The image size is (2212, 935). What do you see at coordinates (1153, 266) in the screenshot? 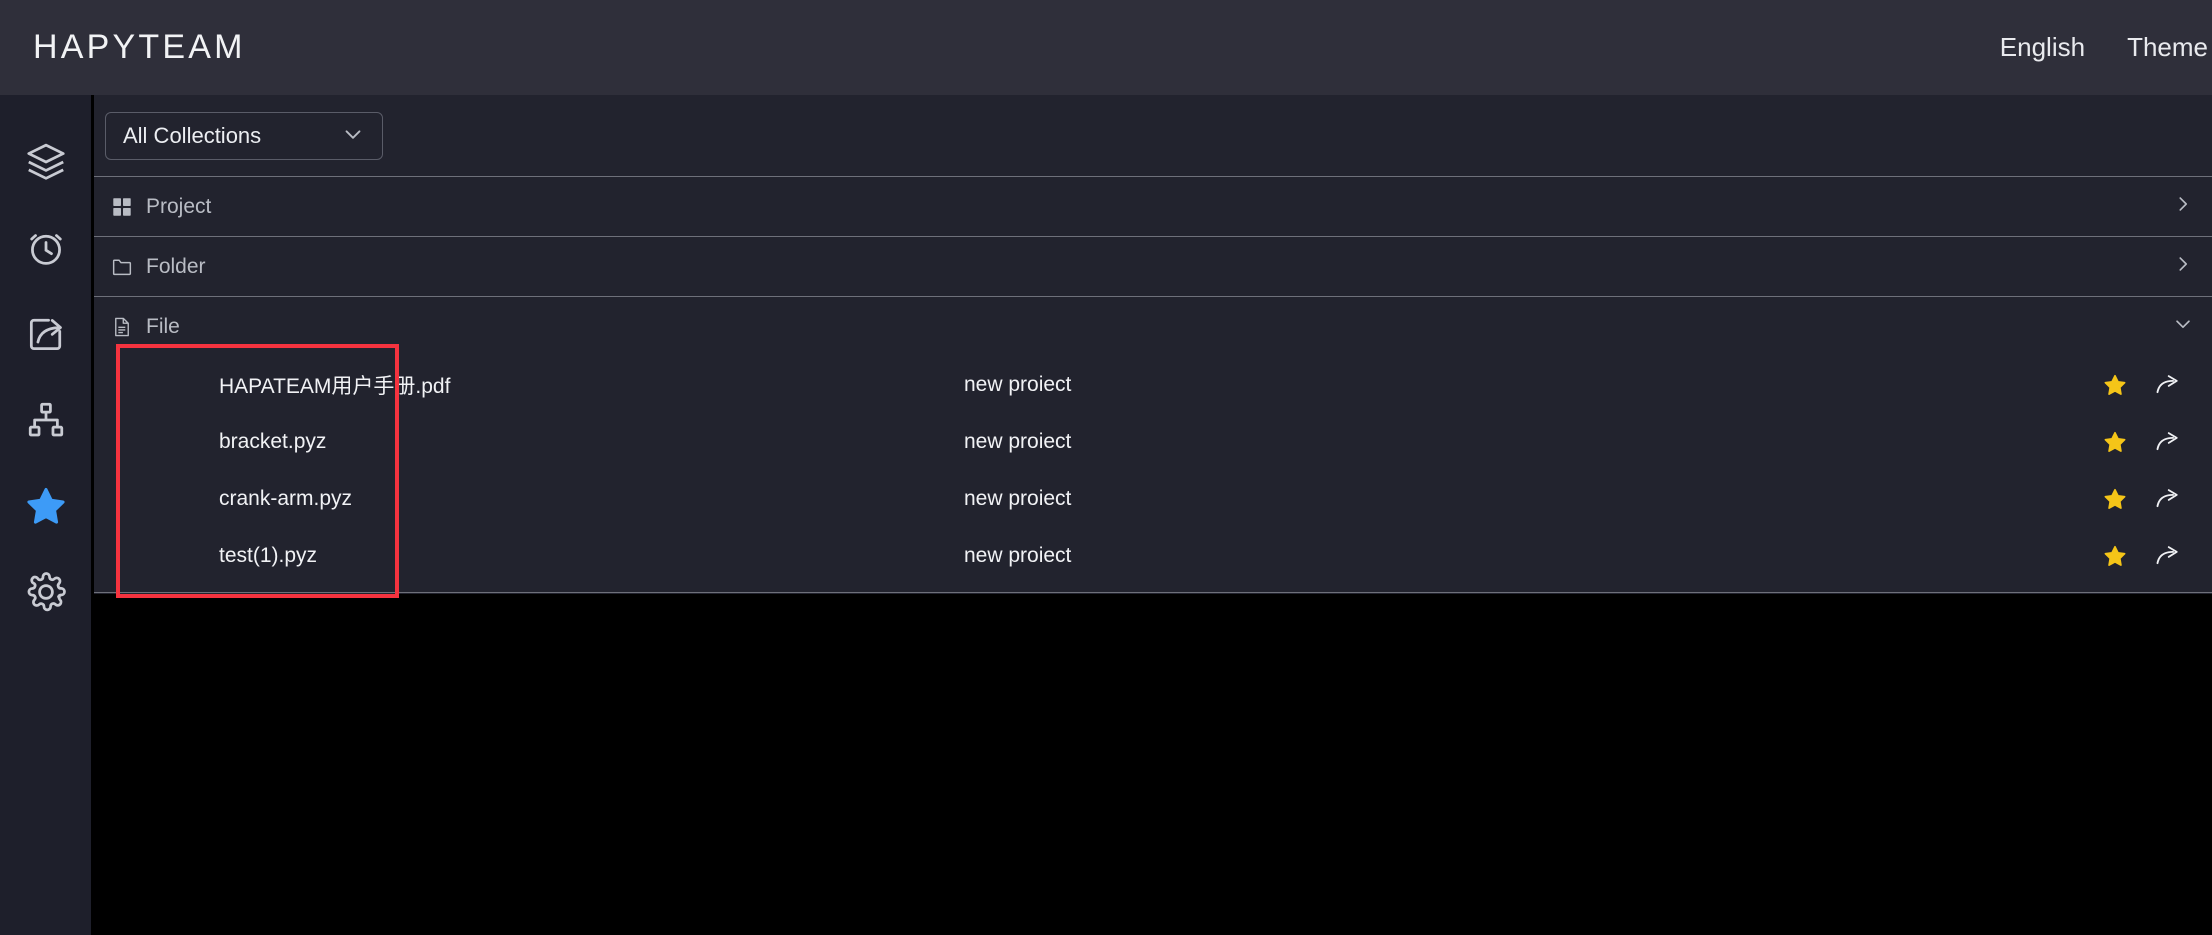
I see `section-row-folder: Folder` at bounding box center [1153, 266].